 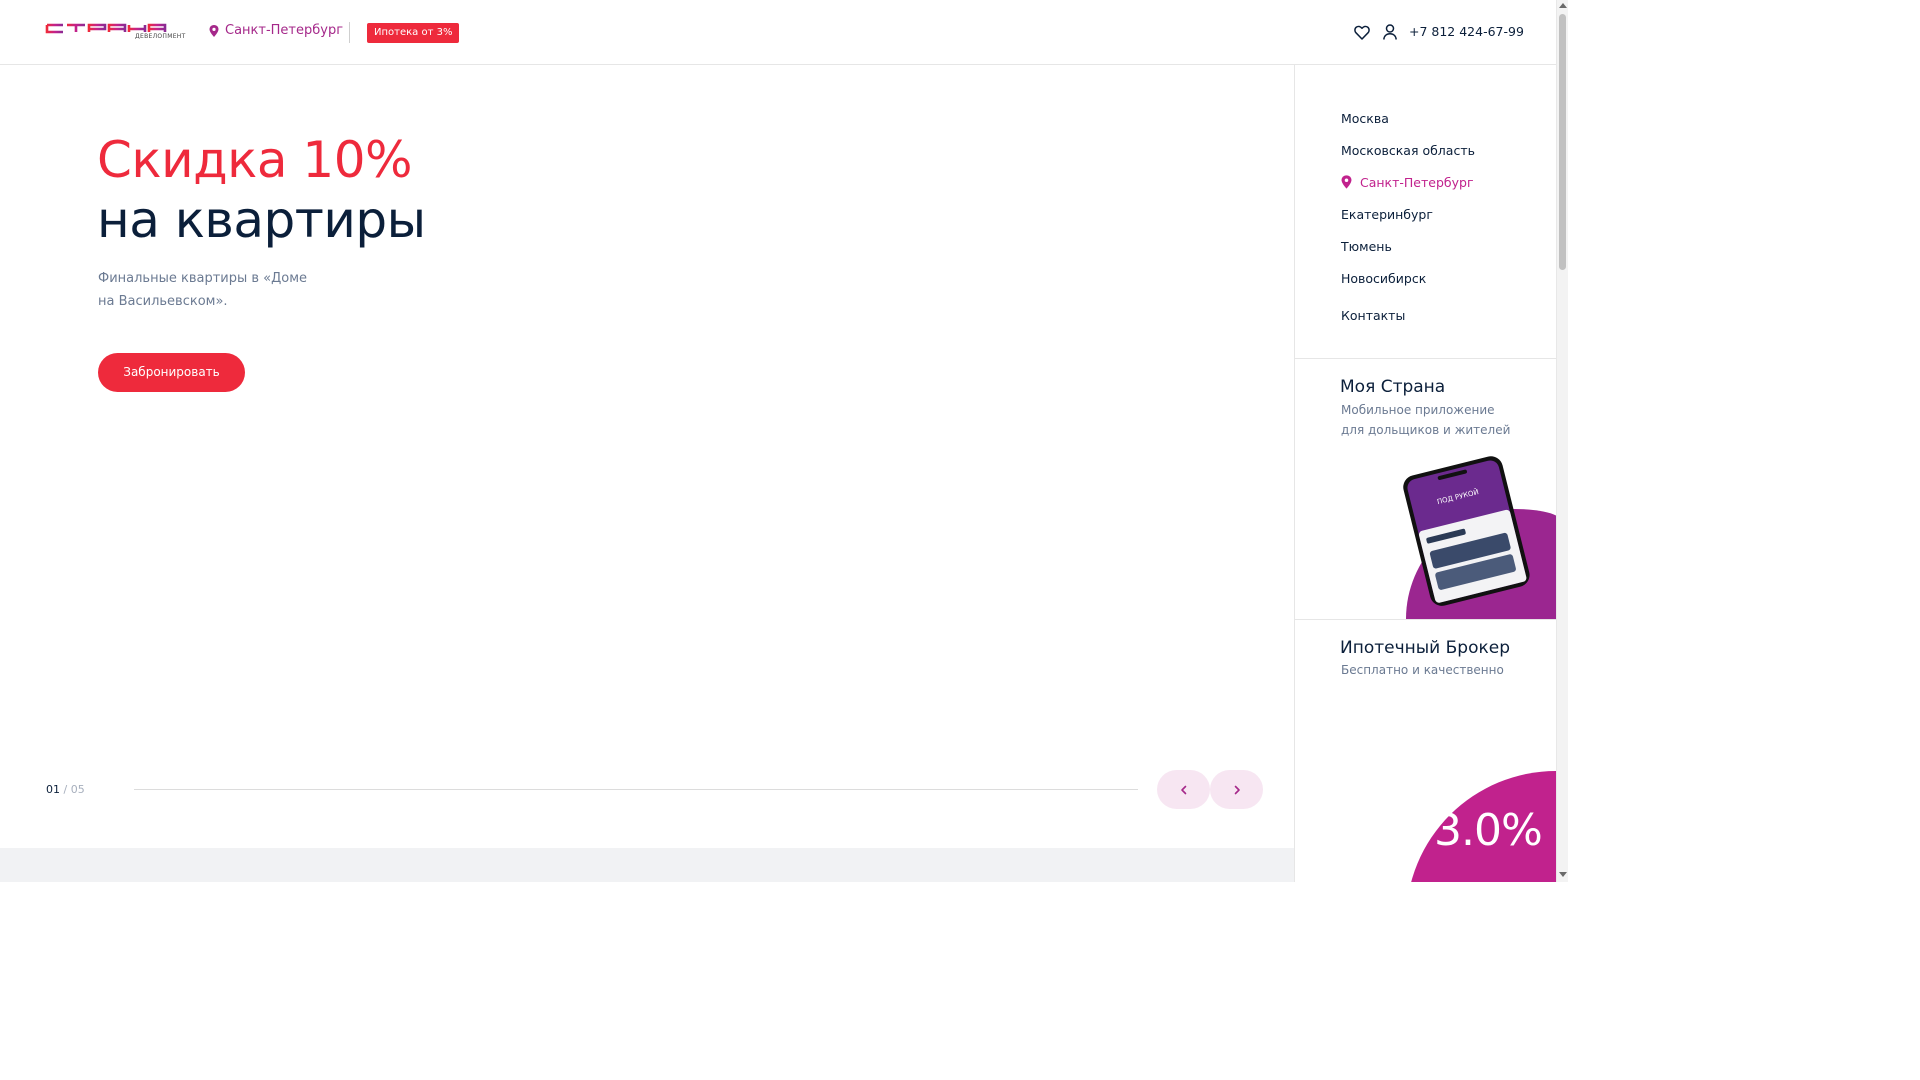 I want to click on city-item-label: Новосибирск, so click(x=1384, y=278).